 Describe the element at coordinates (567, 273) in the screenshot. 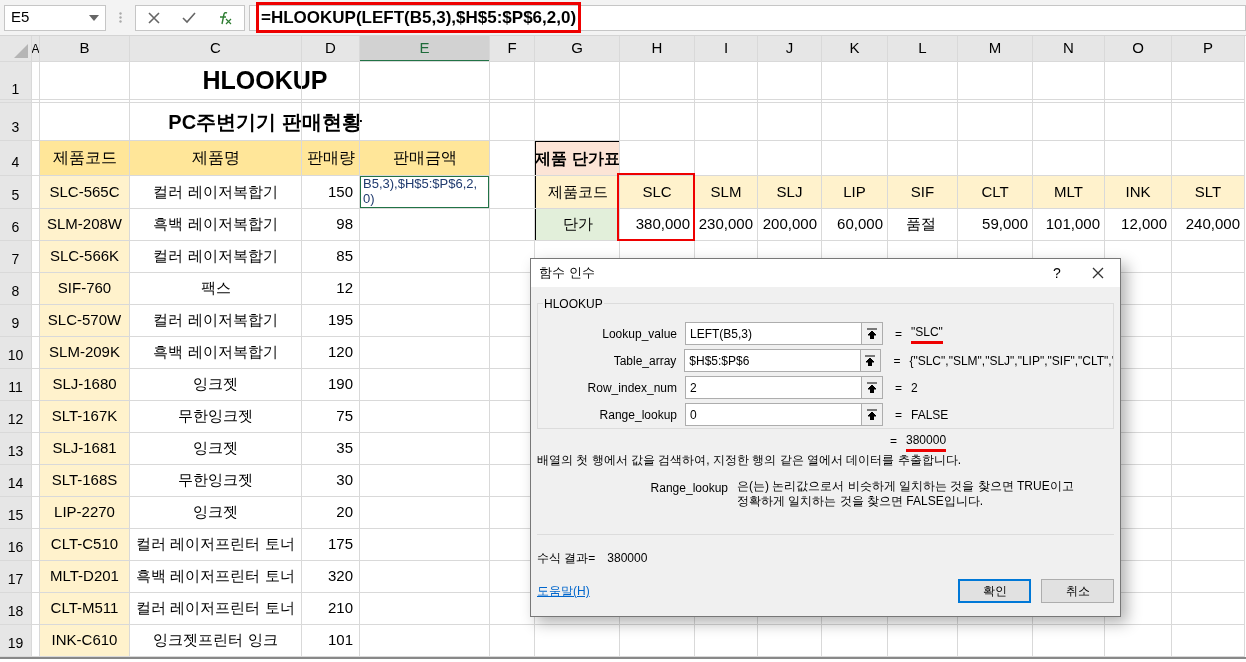

I see `dialog-title: 함수 인수` at that location.